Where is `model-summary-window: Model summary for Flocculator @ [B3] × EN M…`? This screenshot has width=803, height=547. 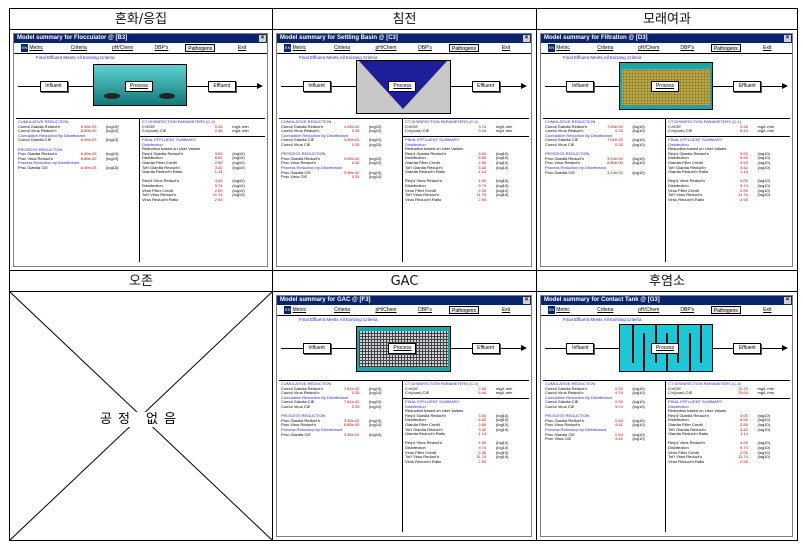 model-summary-window: Model summary for Flocculator @ [B3] × EN M… is located at coordinates (140, 150).